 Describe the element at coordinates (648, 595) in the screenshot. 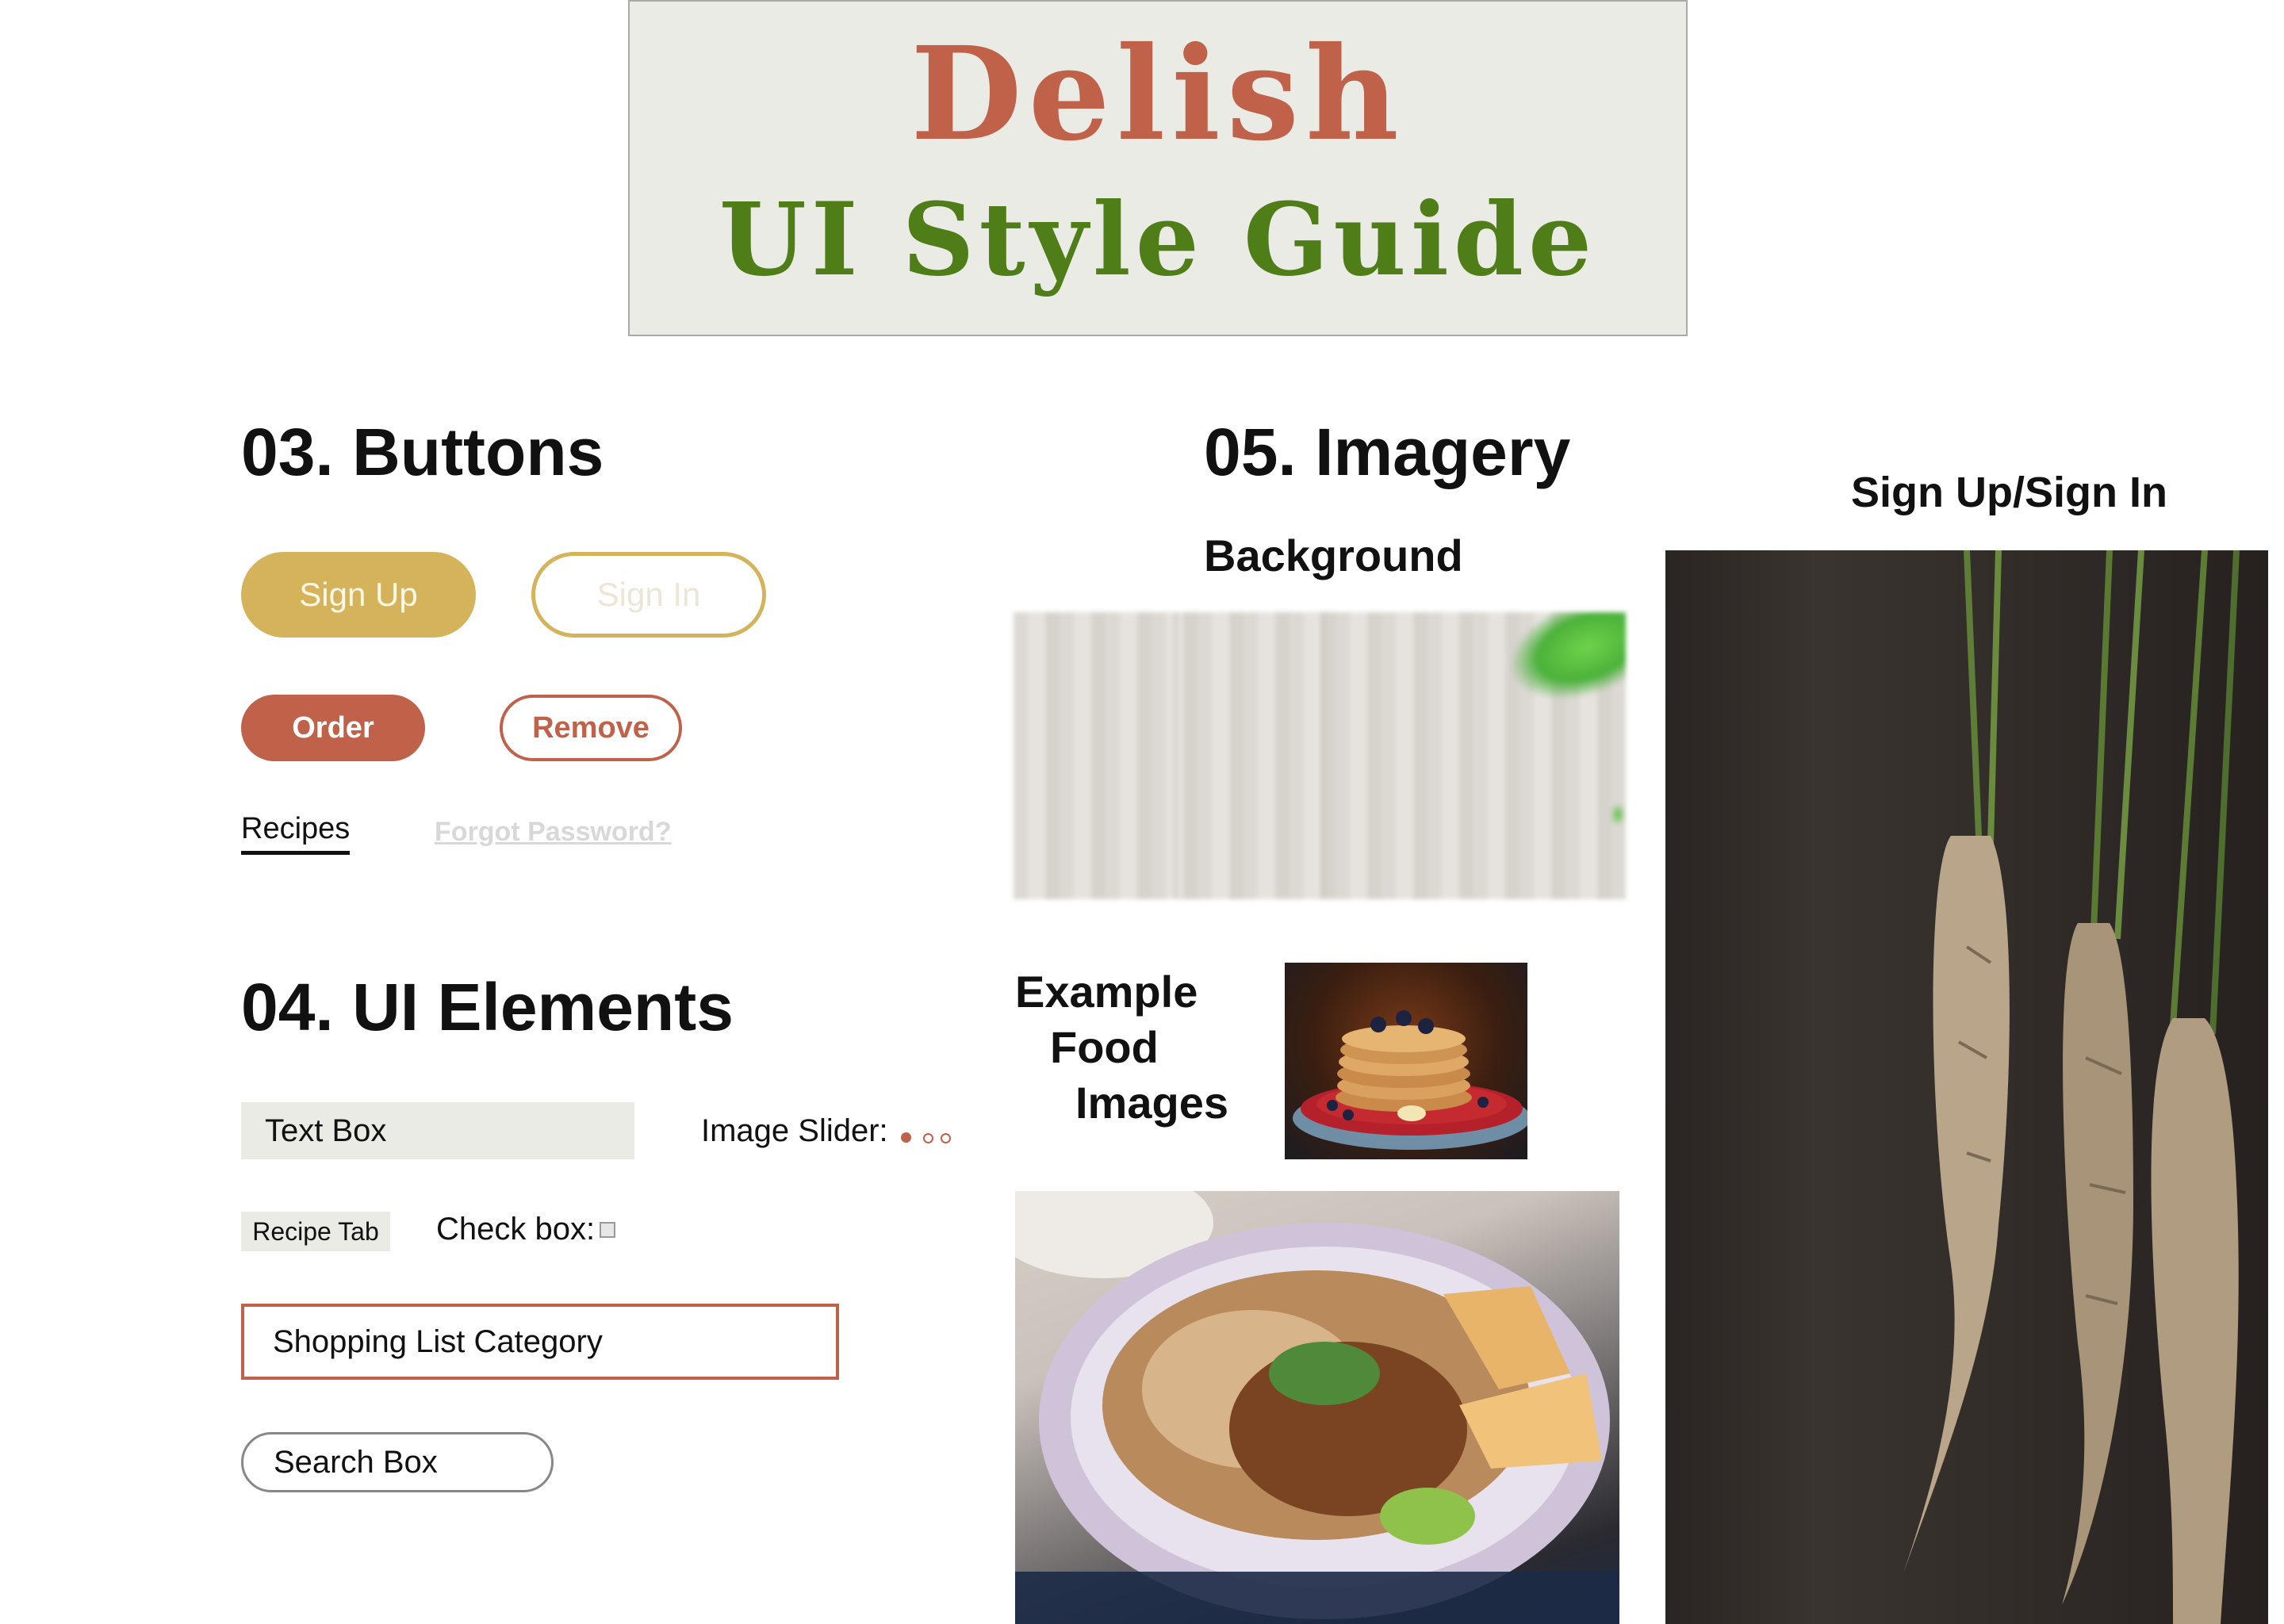

I see `sign-in-button: Sign In` at that location.